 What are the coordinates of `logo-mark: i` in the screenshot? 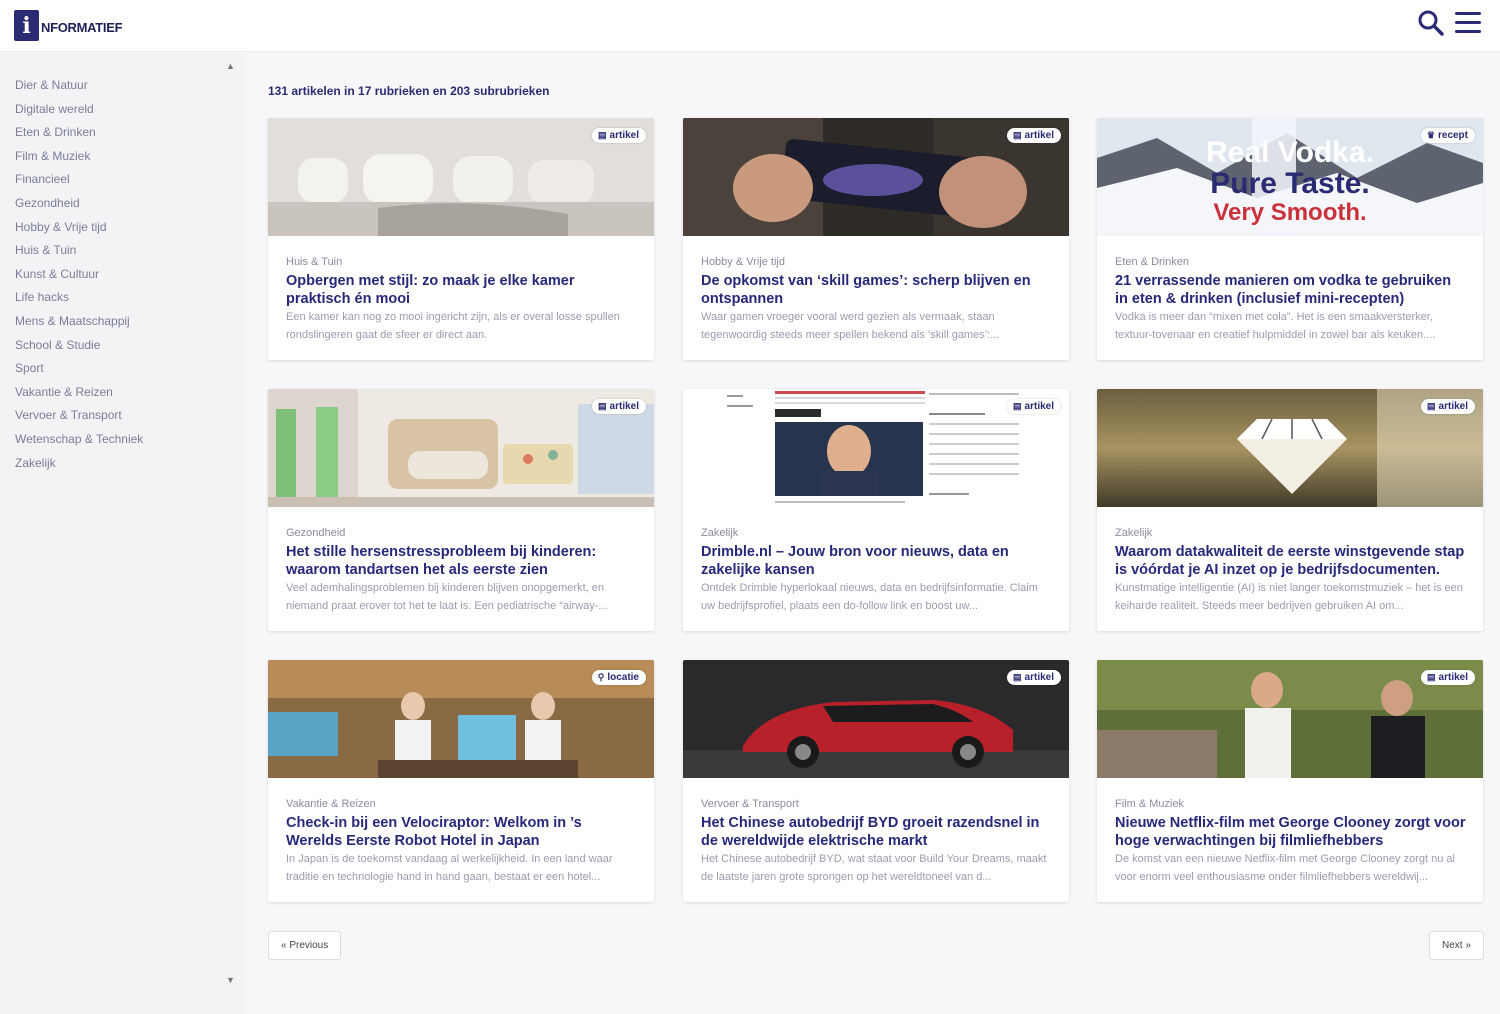 It's located at (26, 25).